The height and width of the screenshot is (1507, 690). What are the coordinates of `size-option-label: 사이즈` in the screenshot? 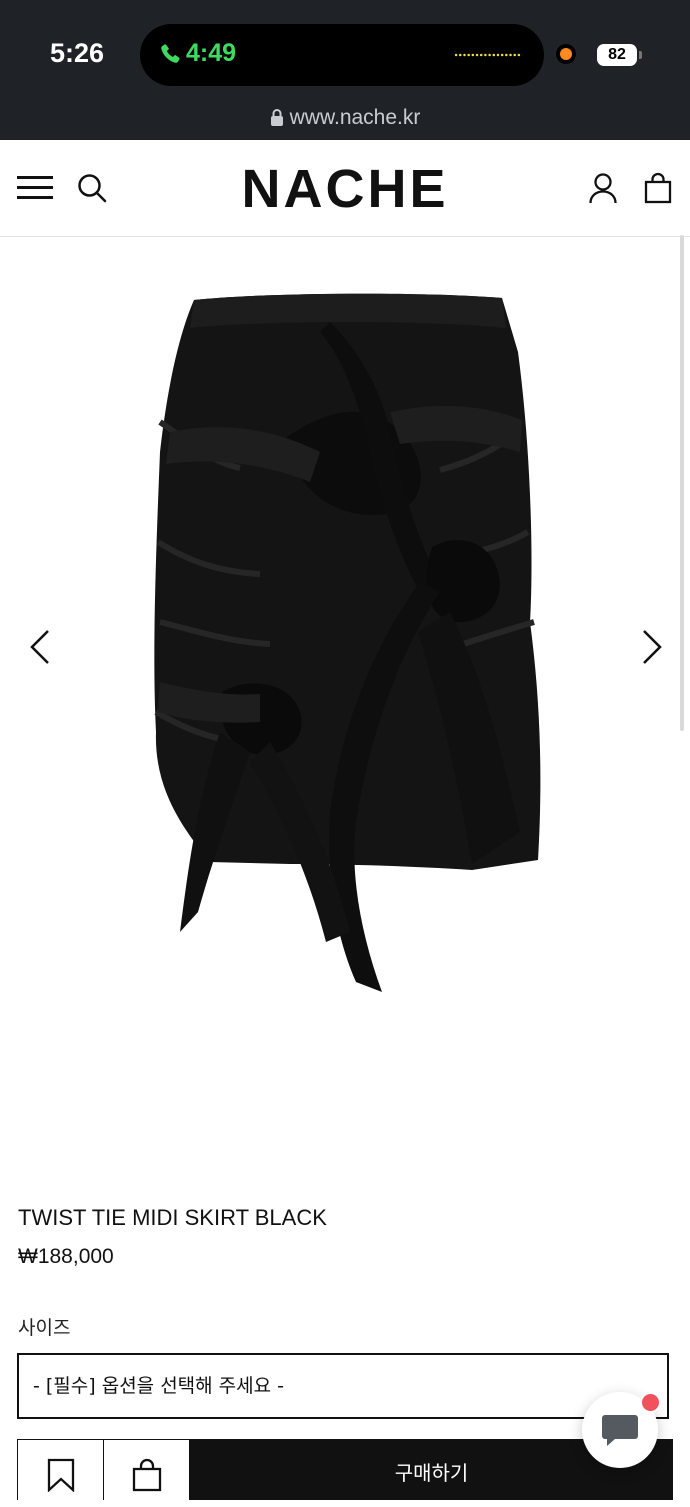 It's located at (44, 1328).